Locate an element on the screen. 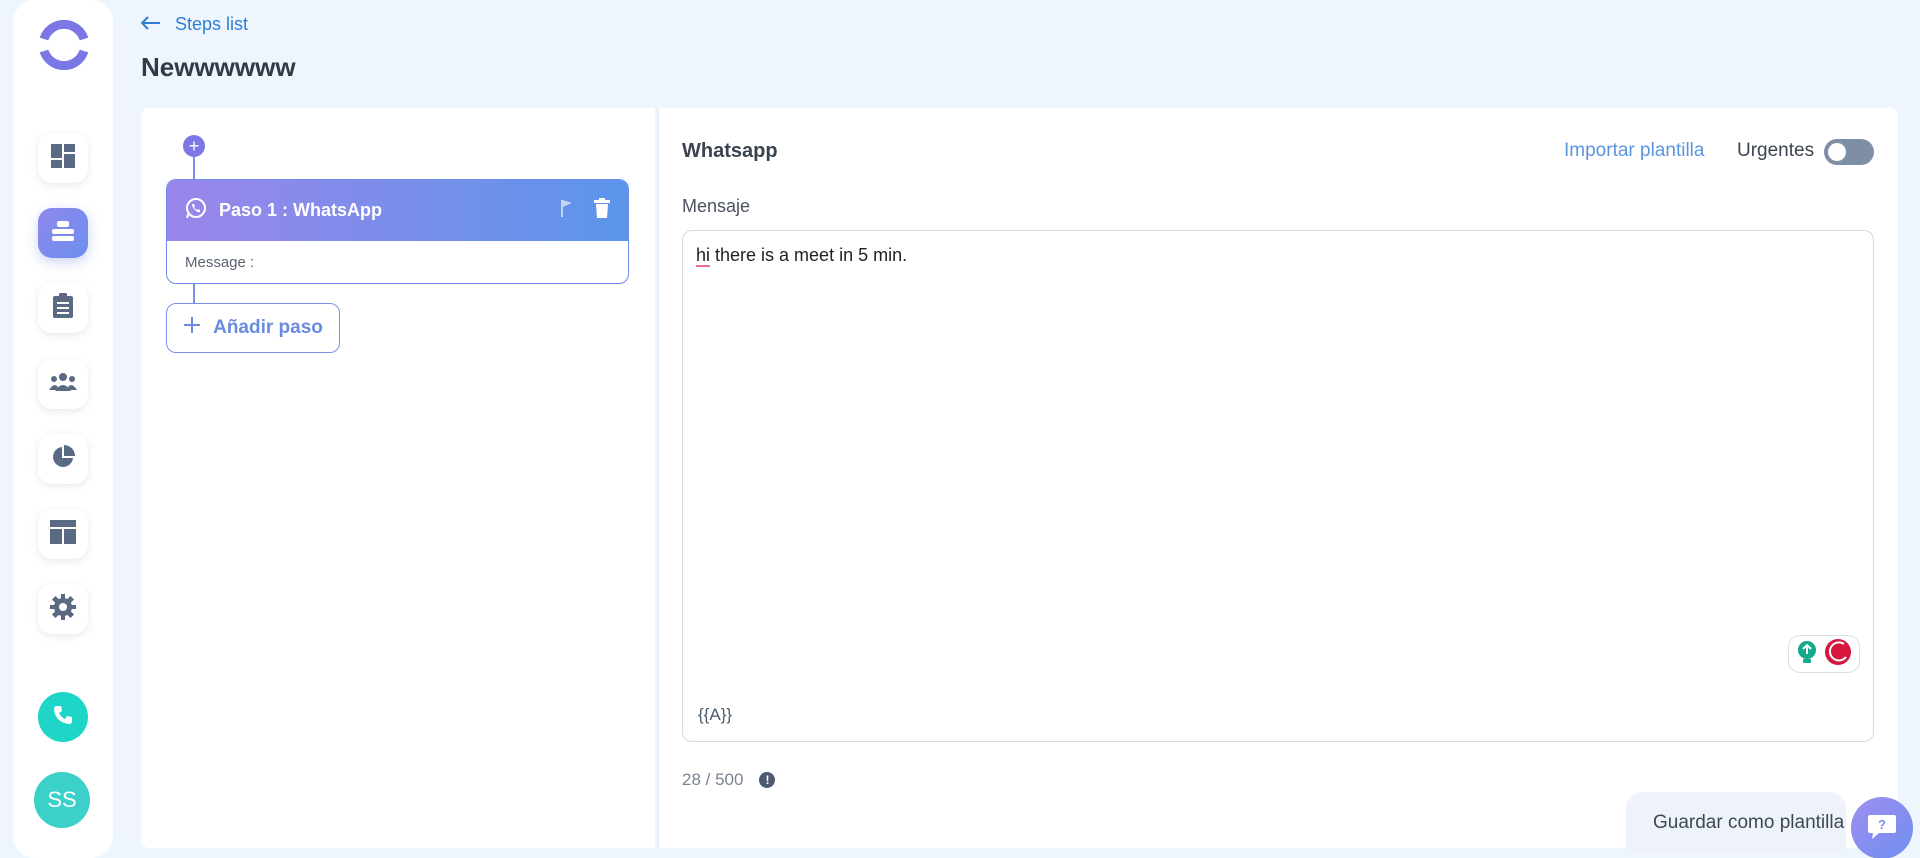 Image resolution: width=1920 pixels, height=858 pixels. message-label: Mensaje is located at coordinates (716, 206).